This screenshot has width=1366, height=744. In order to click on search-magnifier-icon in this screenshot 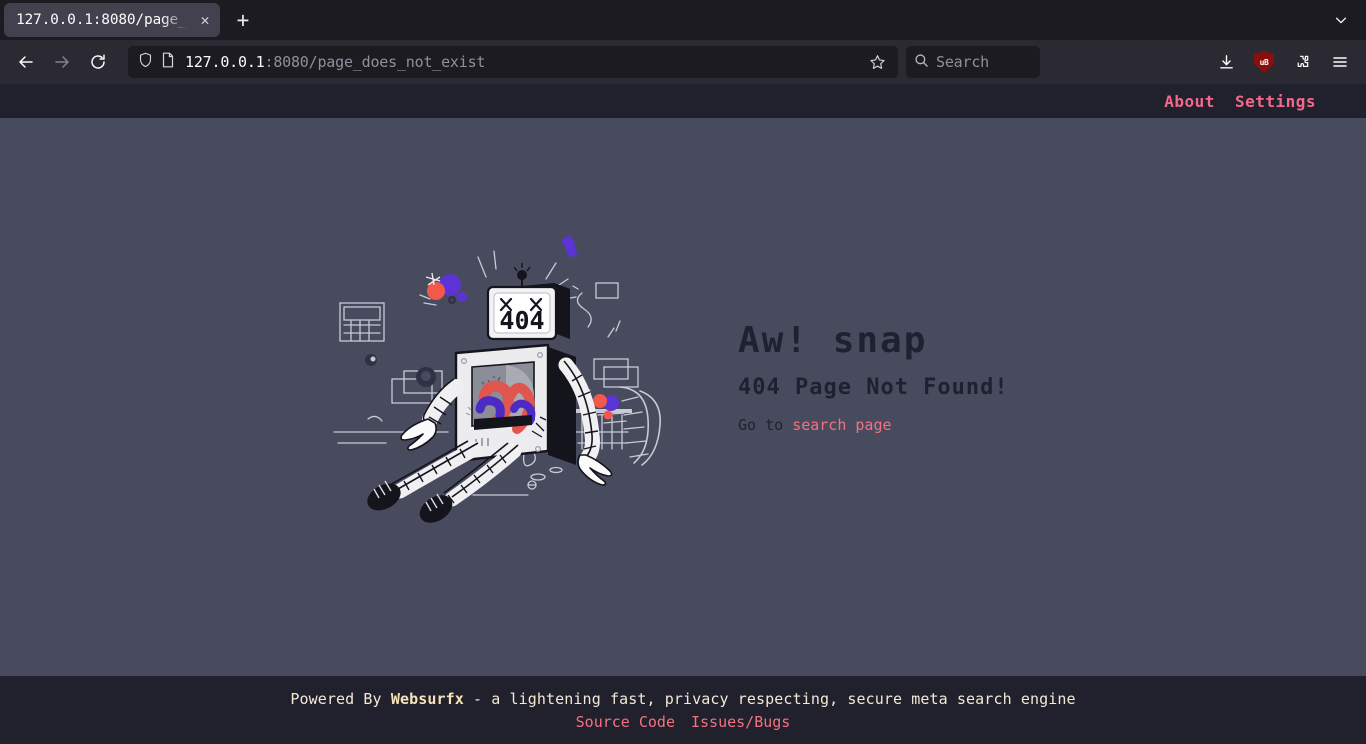, I will do `click(921, 62)`.